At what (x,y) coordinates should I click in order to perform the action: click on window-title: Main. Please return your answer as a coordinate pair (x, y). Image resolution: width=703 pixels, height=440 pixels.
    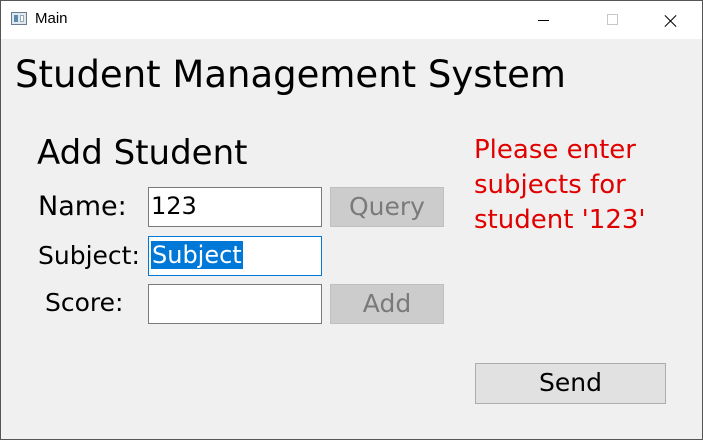
    Looking at the image, I should click on (51, 18).